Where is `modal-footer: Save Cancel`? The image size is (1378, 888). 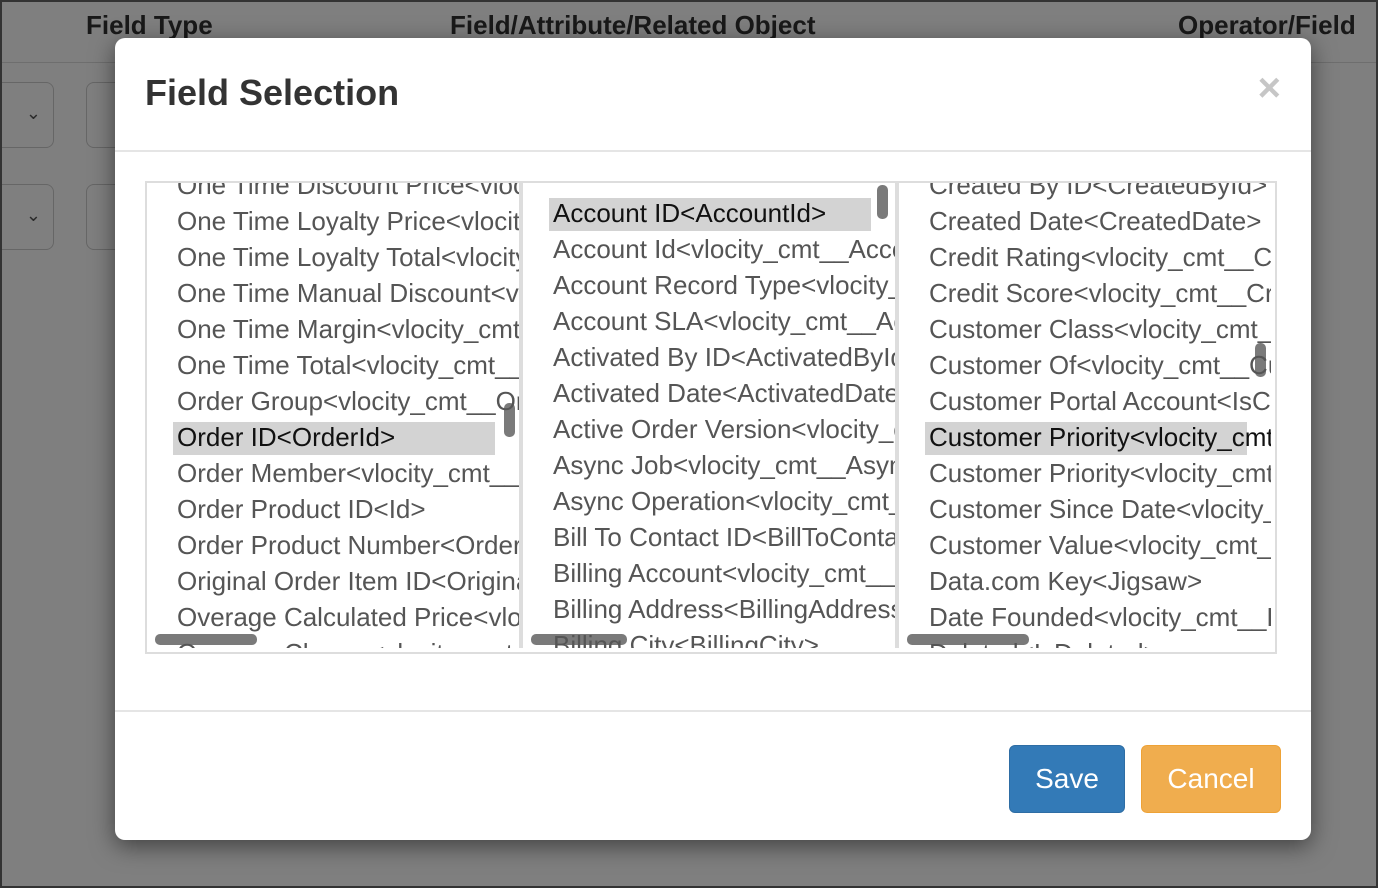
modal-footer: Save Cancel is located at coordinates (713, 776).